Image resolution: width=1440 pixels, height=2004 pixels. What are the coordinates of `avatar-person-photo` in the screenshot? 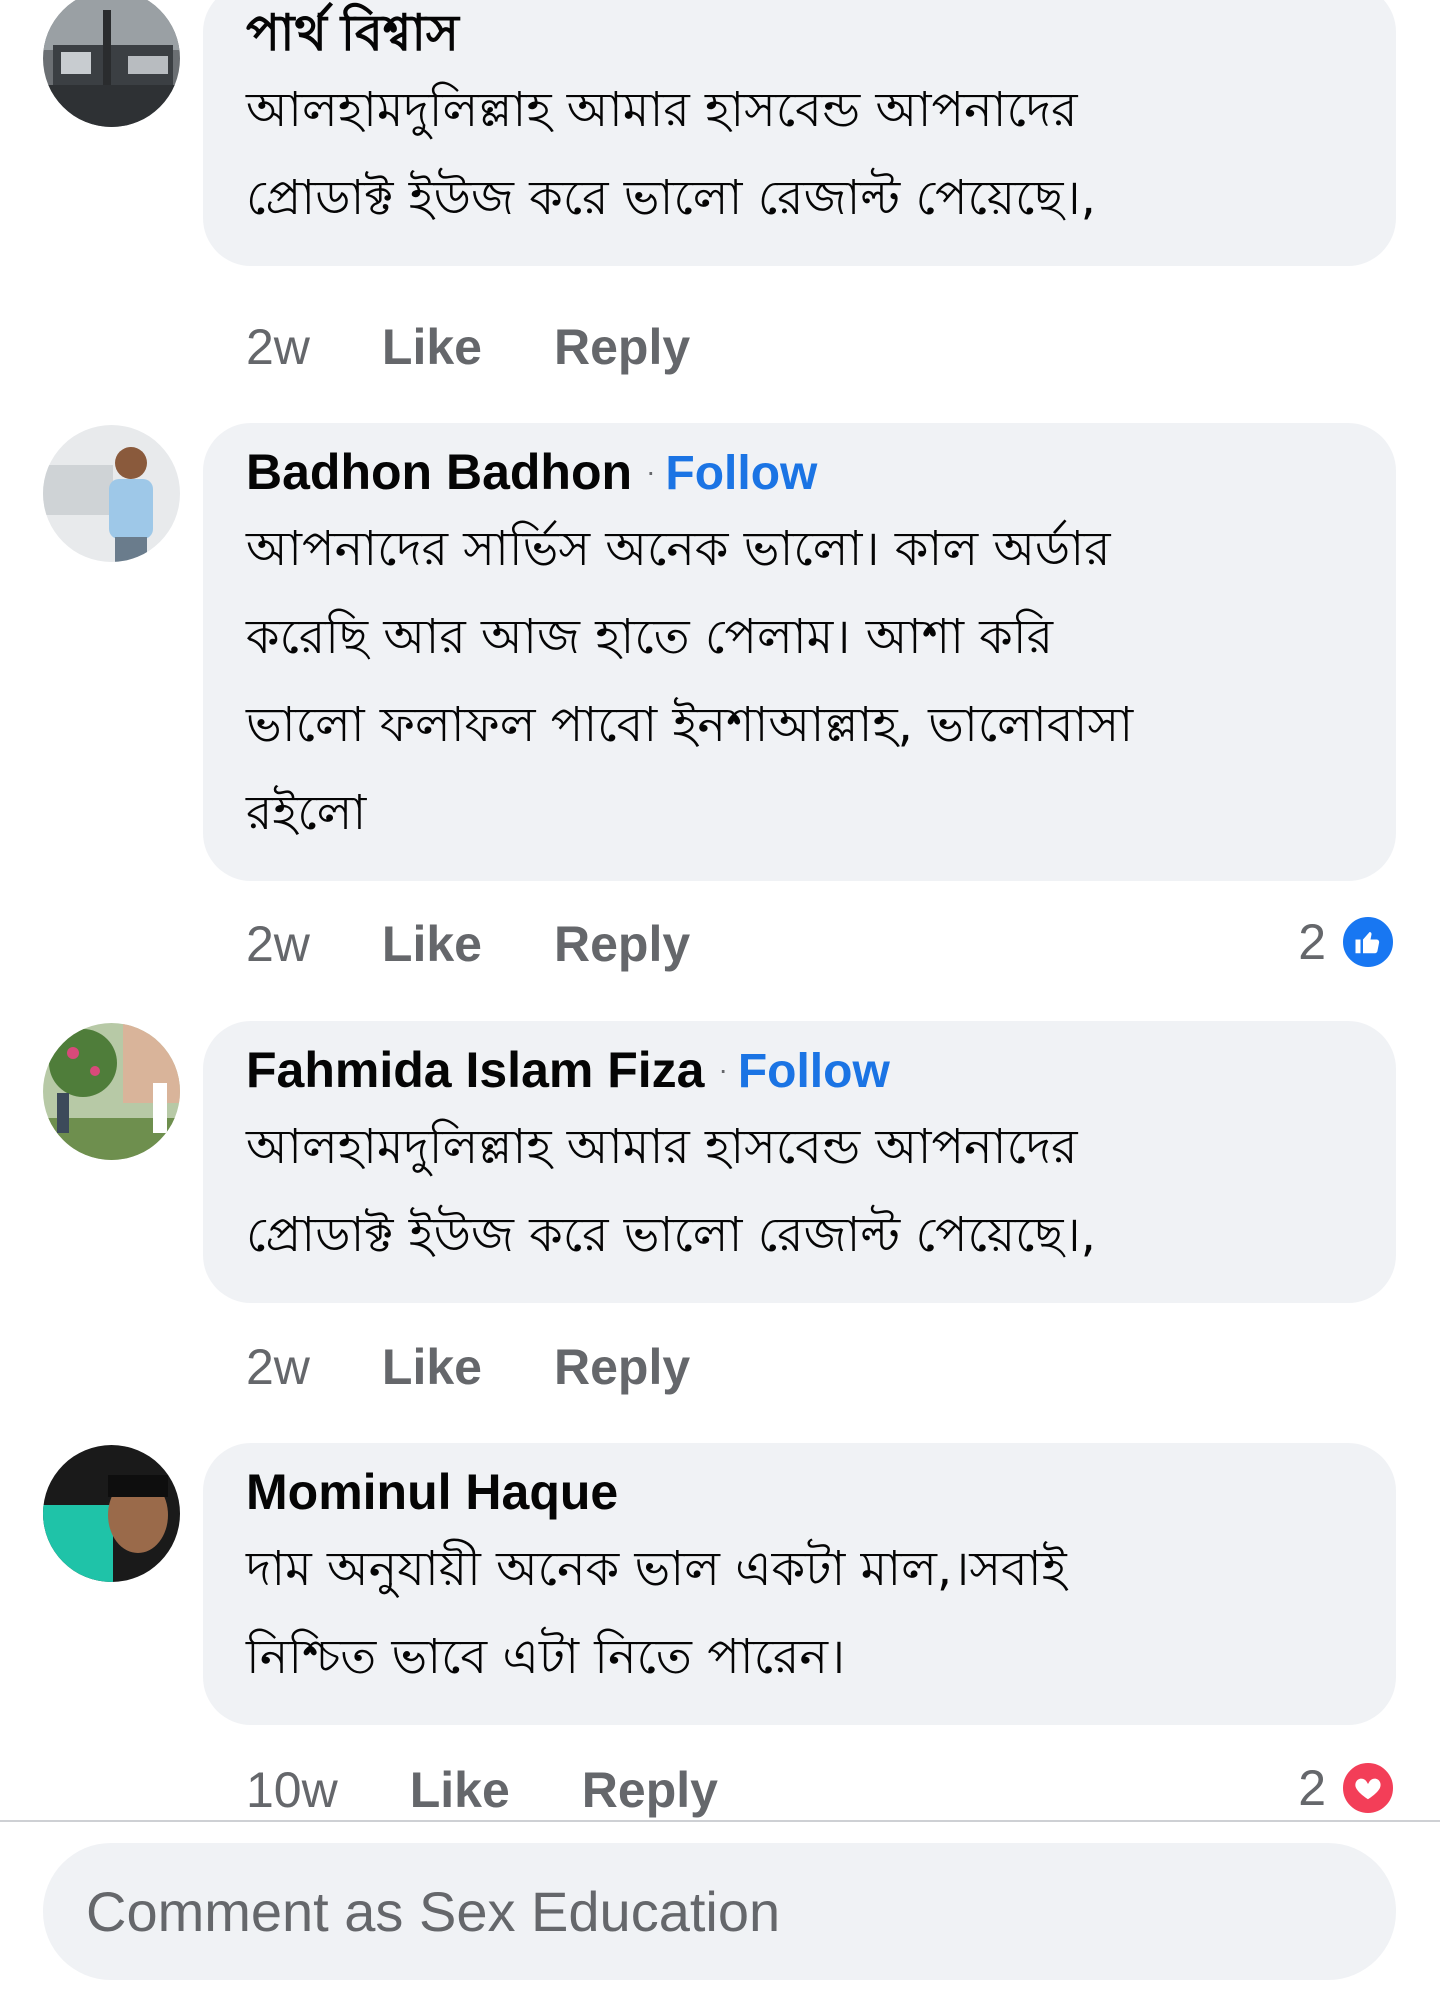 It's located at (111, 493).